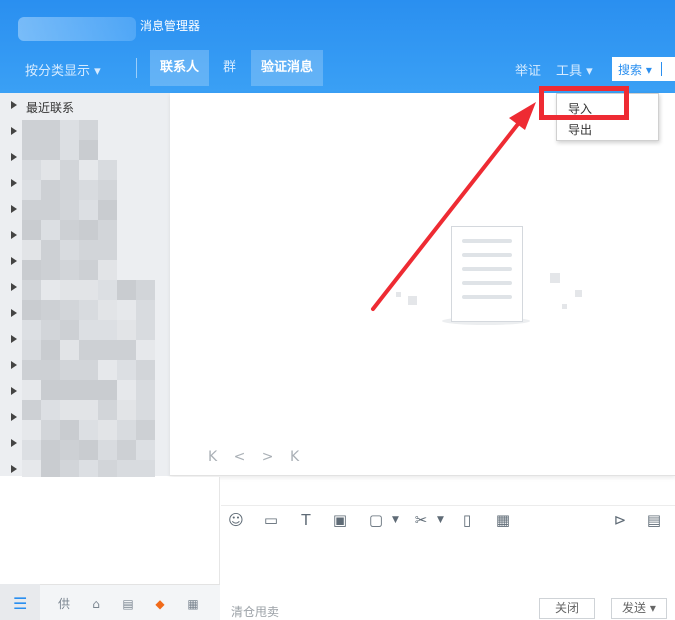  What do you see at coordinates (395, 520) in the screenshot?
I see `folder-caret-icon: ▼` at bounding box center [395, 520].